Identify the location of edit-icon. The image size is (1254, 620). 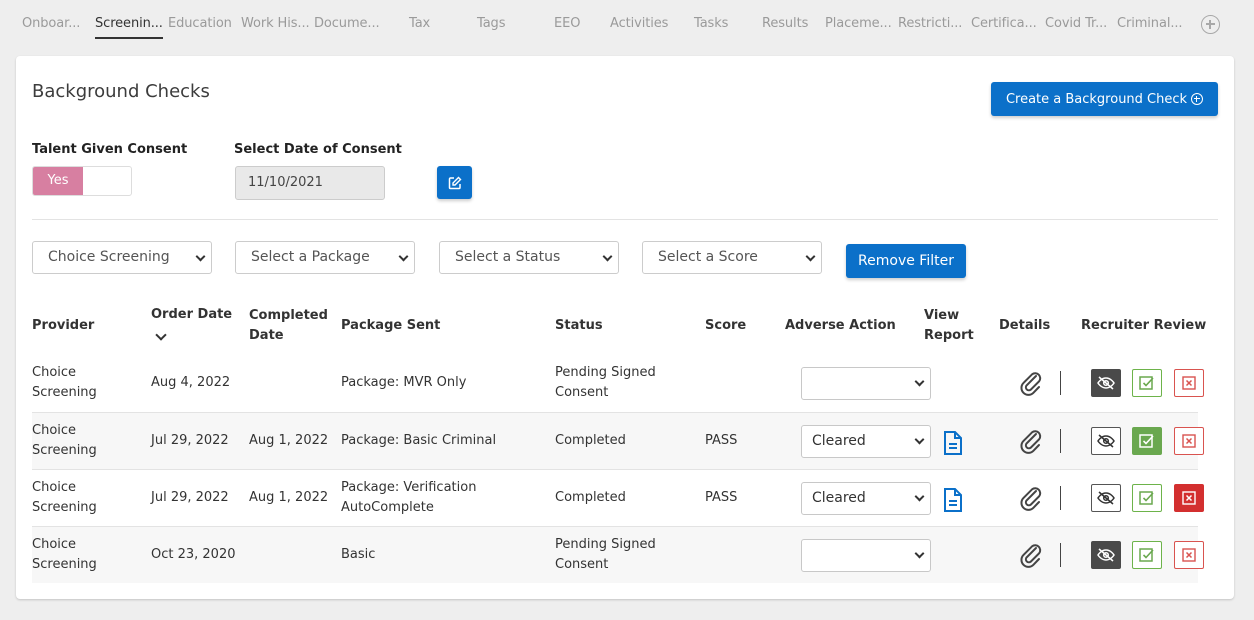
(454, 182).